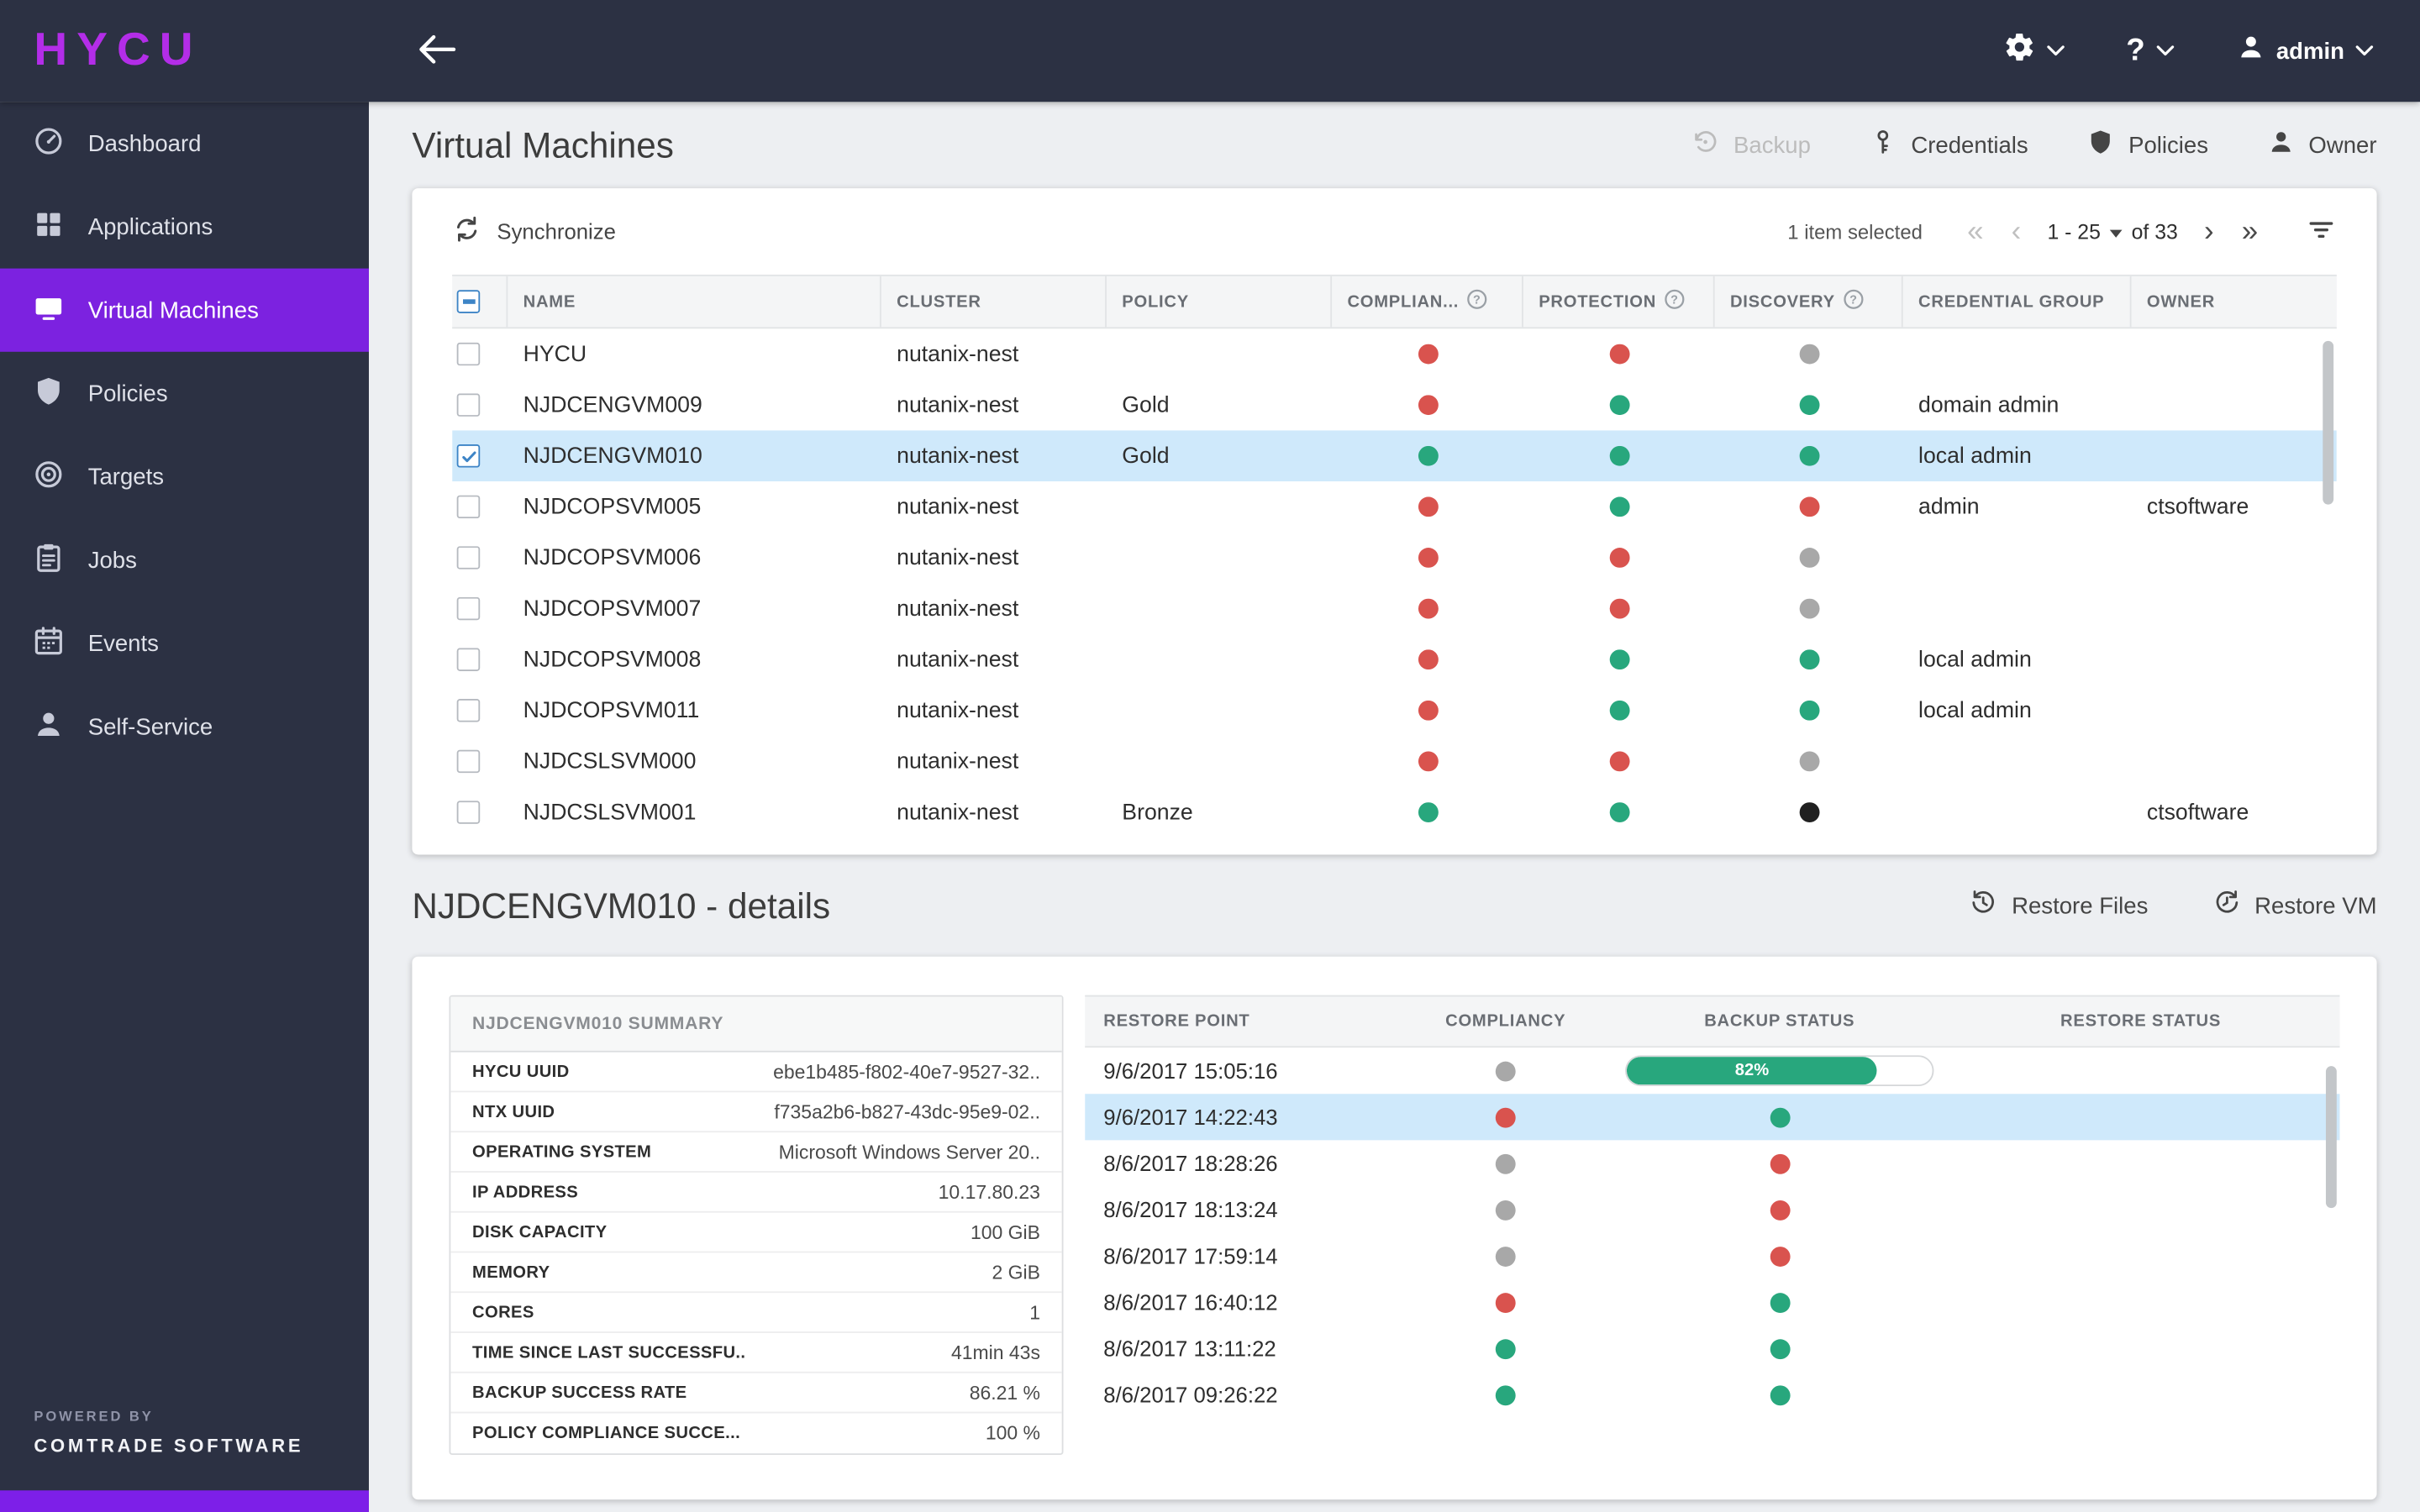 The width and height of the screenshot is (2420, 1512). Describe the element at coordinates (1619, 354) in the screenshot. I see `vm-protection-cell` at that location.